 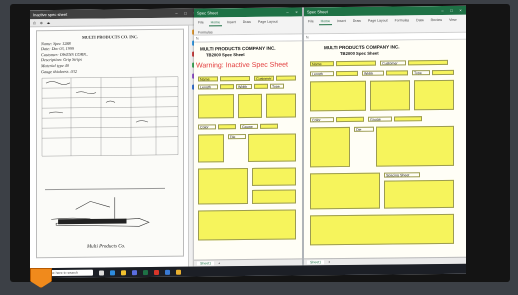 What do you see at coordinates (453, 20) in the screenshot?
I see `ribbon-tab-view: View` at bounding box center [453, 20].